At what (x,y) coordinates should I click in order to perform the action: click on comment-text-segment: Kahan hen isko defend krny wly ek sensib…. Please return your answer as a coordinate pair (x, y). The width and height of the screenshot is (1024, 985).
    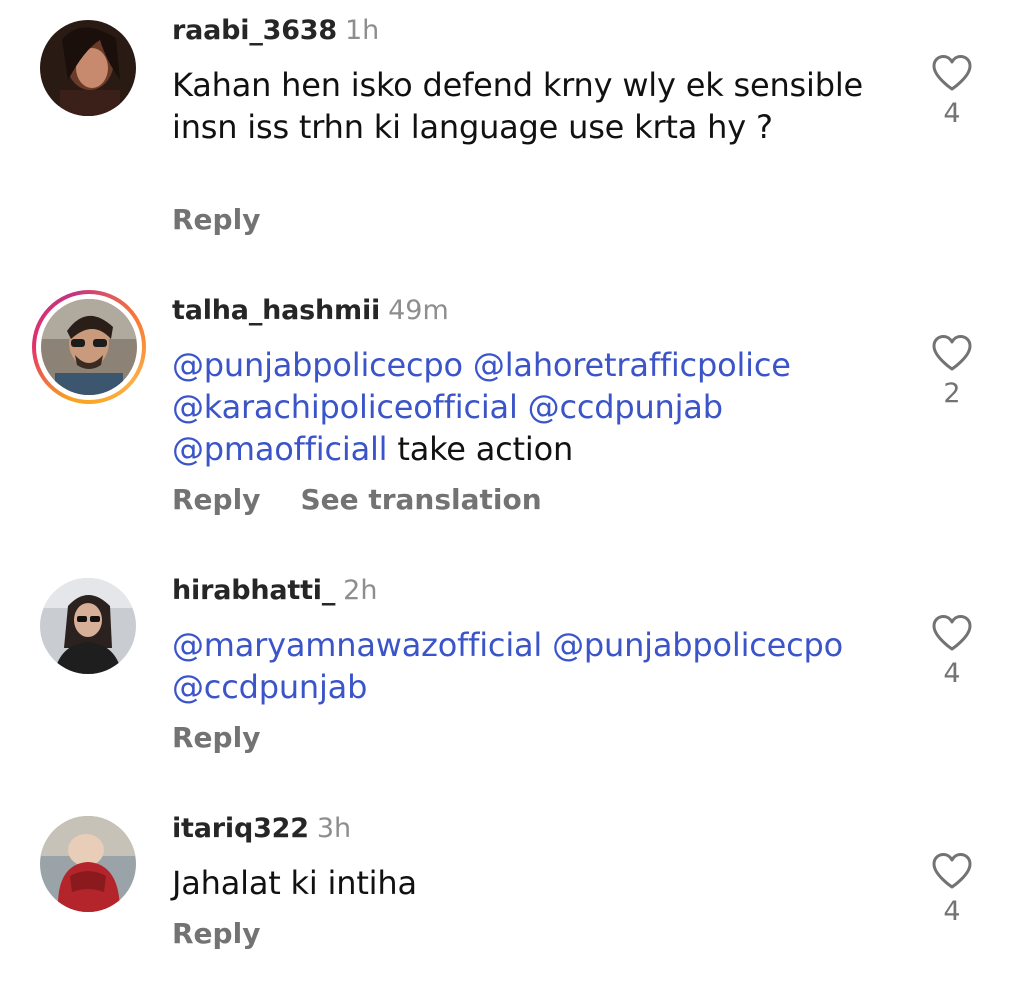
    Looking at the image, I should click on (517, 106).